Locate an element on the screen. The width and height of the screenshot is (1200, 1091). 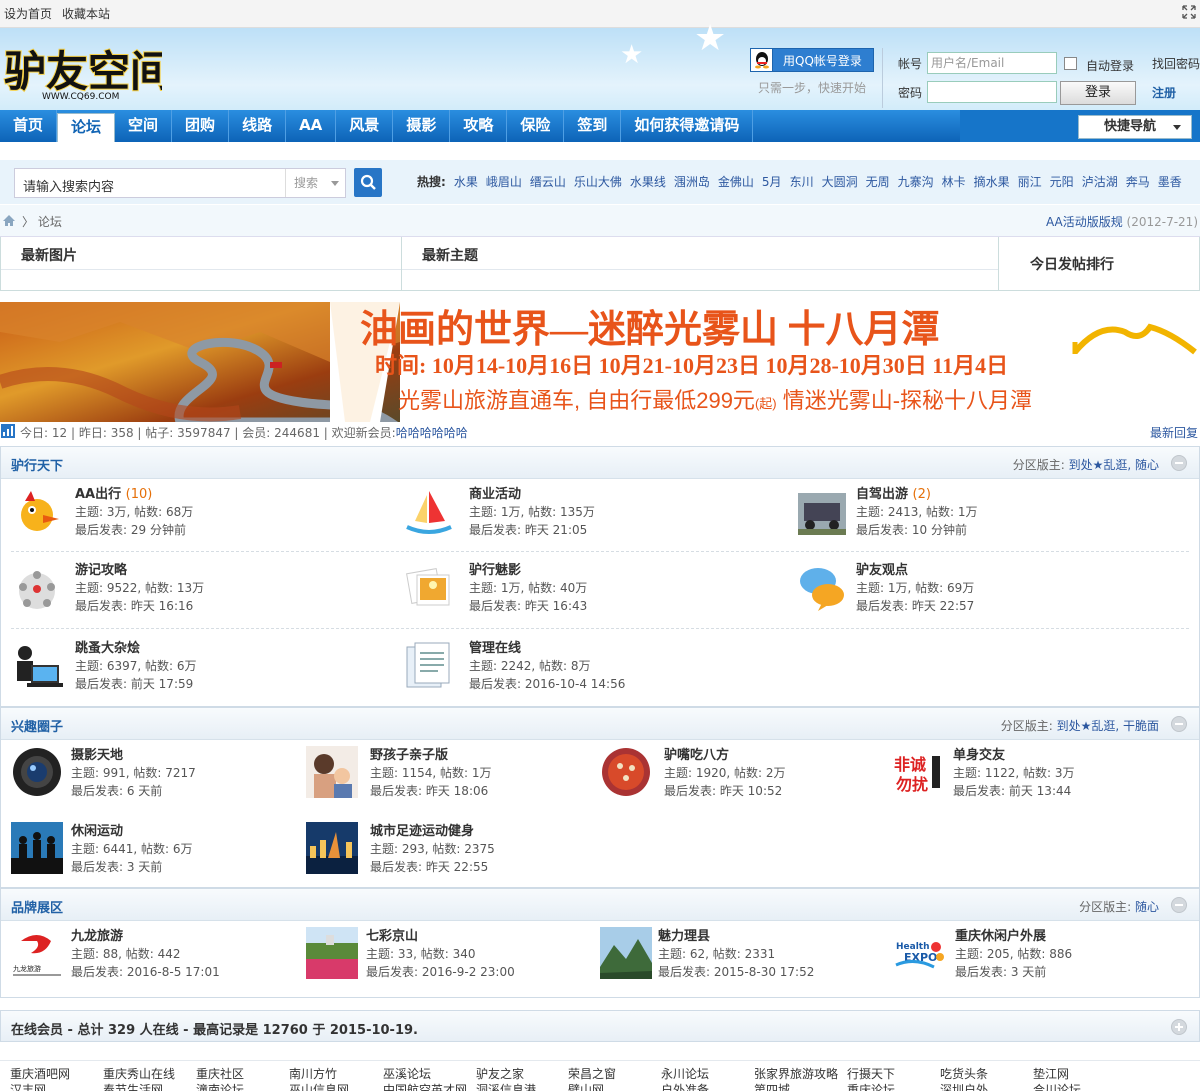
singles-icon: 非诚 勿扰 is located at coordinates (920, 772).